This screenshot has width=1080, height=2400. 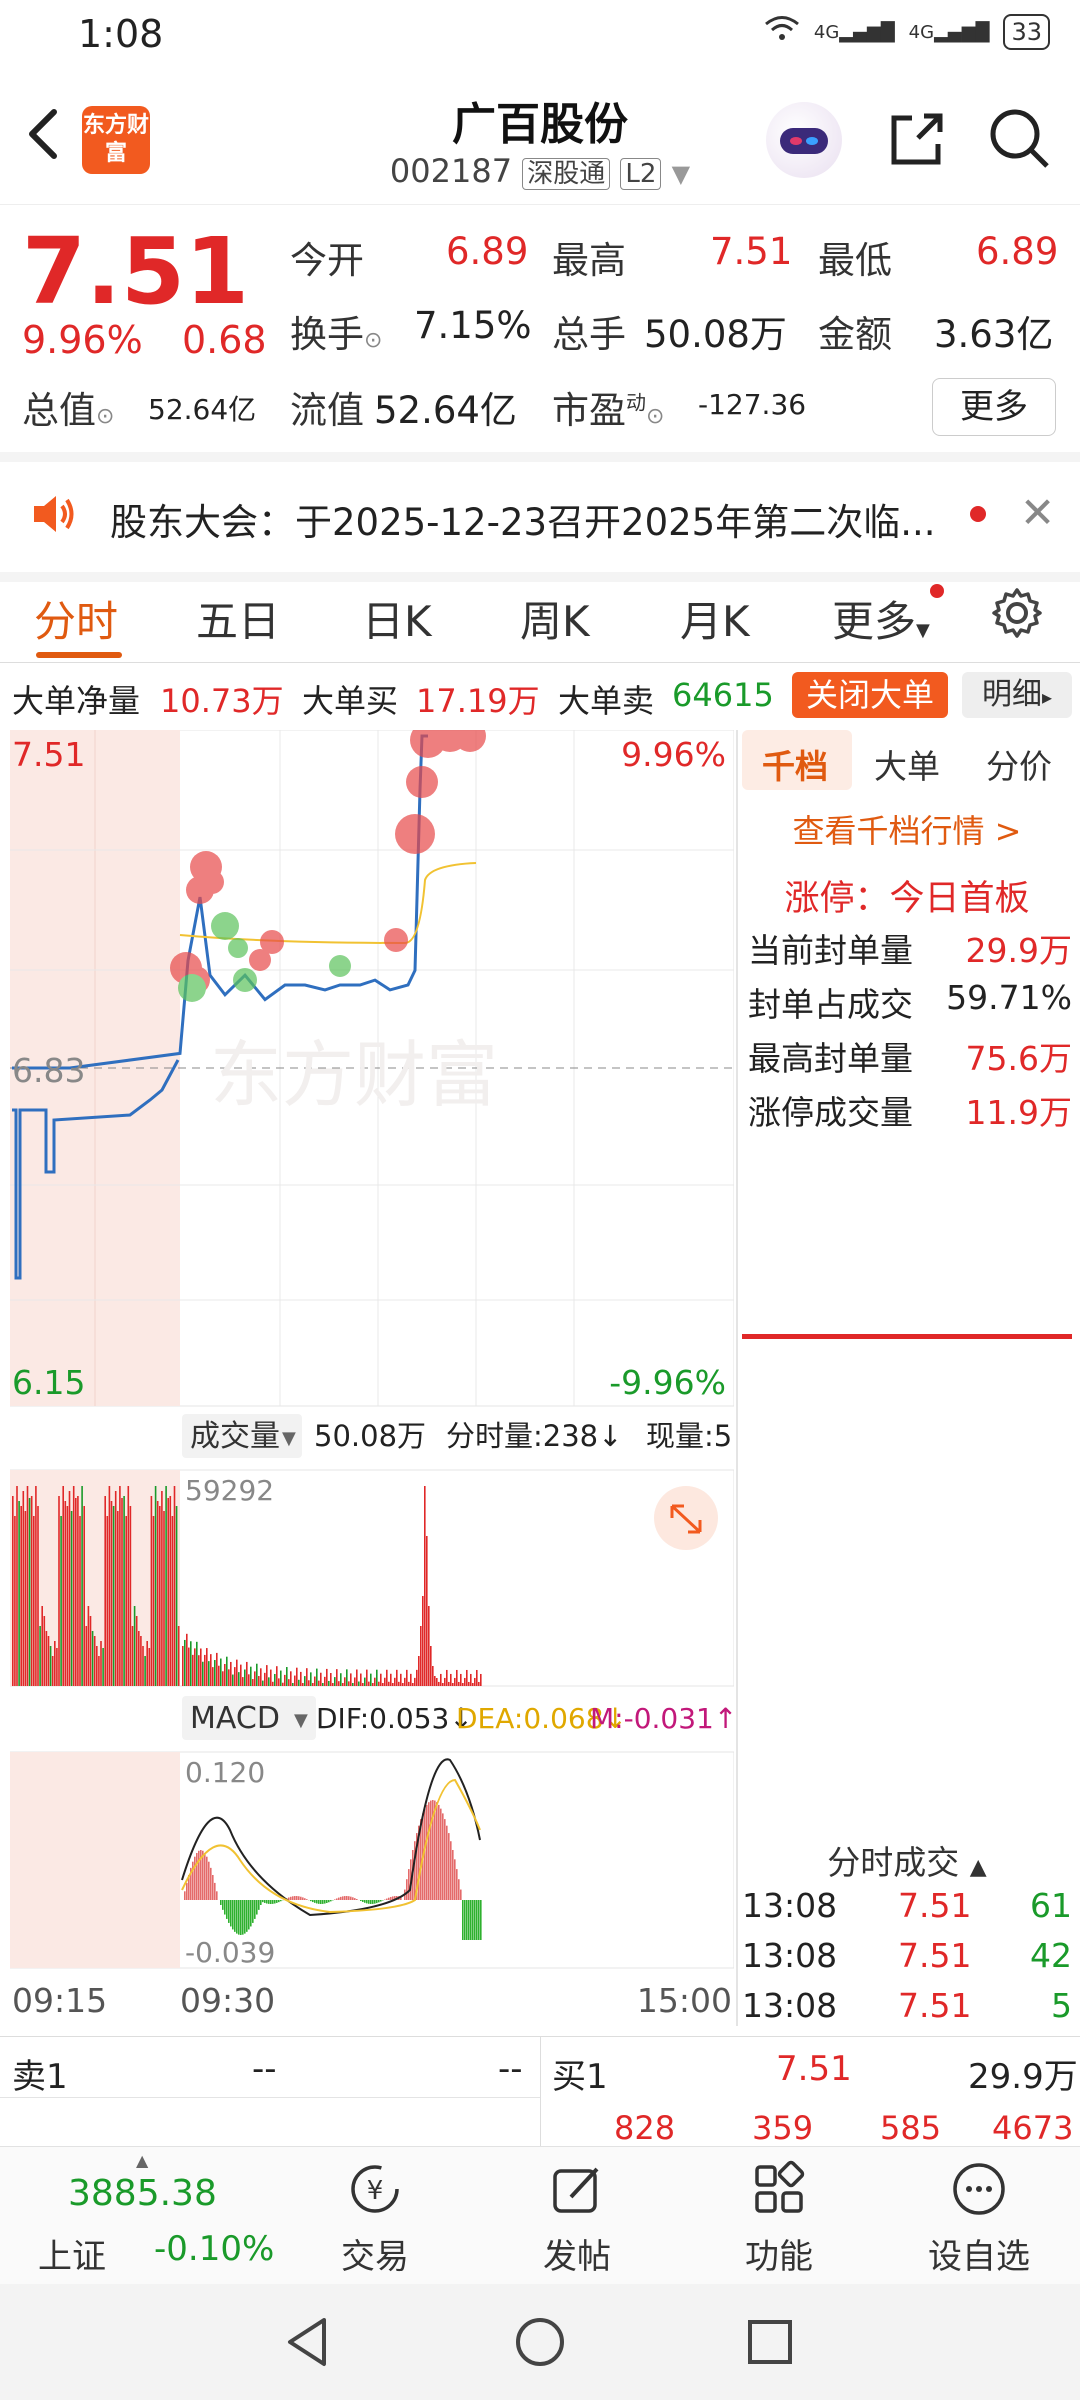 What do you see at coordinates (540, 171) in the screenshot?
I see `stock-code-line: 002187 深股通 L2 ▼` at bounding box center [540, 171].